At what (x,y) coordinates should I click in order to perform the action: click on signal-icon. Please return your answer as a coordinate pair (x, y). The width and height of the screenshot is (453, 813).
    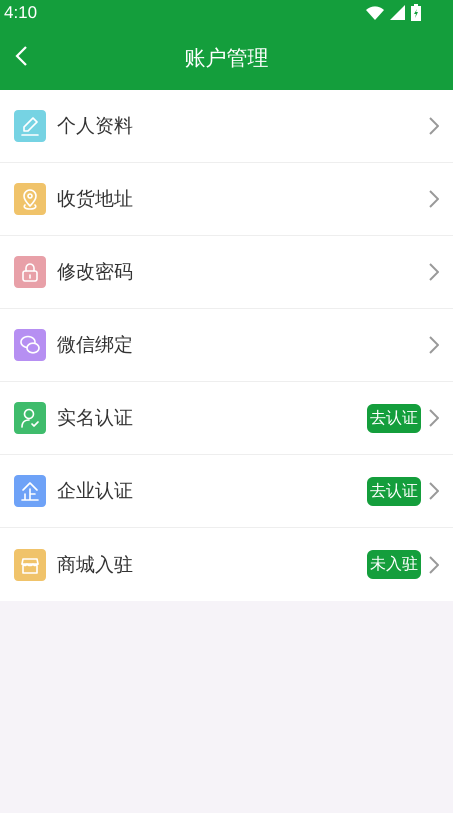
    Looking at the image, I should click on (397, 12).